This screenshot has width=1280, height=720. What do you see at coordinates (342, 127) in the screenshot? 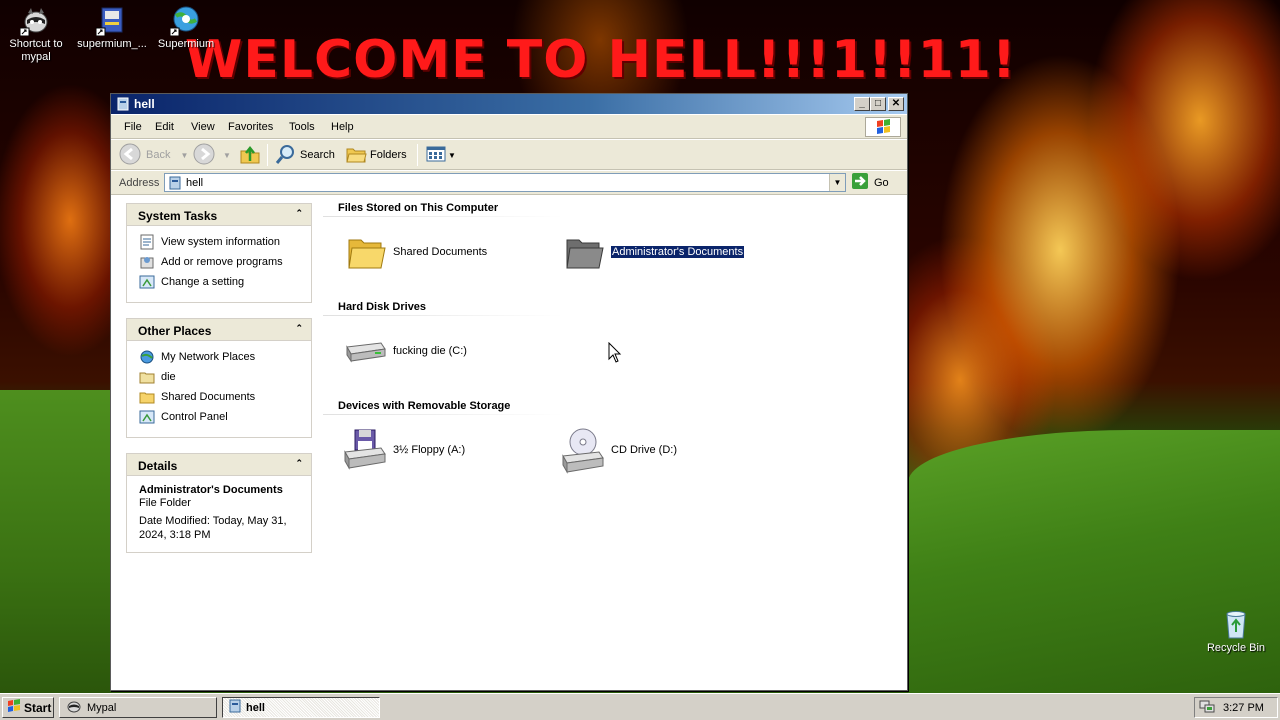
I see `menu-help: Help` at bounding box center [342, 127].